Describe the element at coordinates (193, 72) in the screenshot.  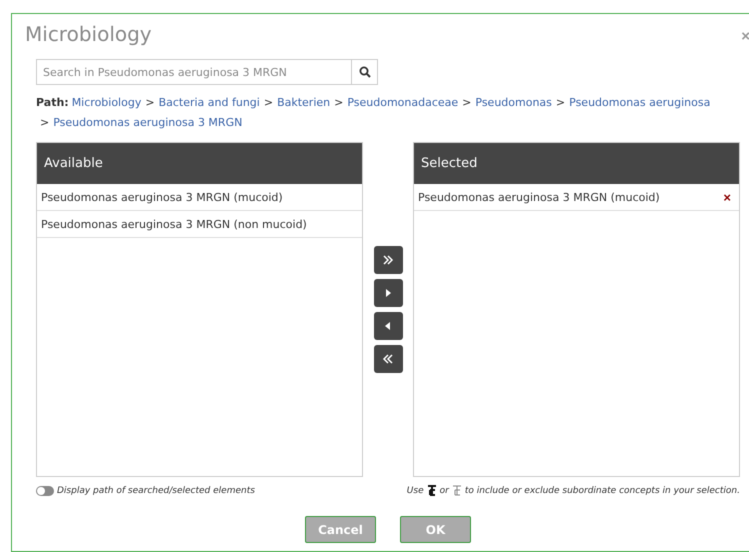
I see `search-field: Search in Pseudomonas aeruginosa 3 MRGN` at that location.